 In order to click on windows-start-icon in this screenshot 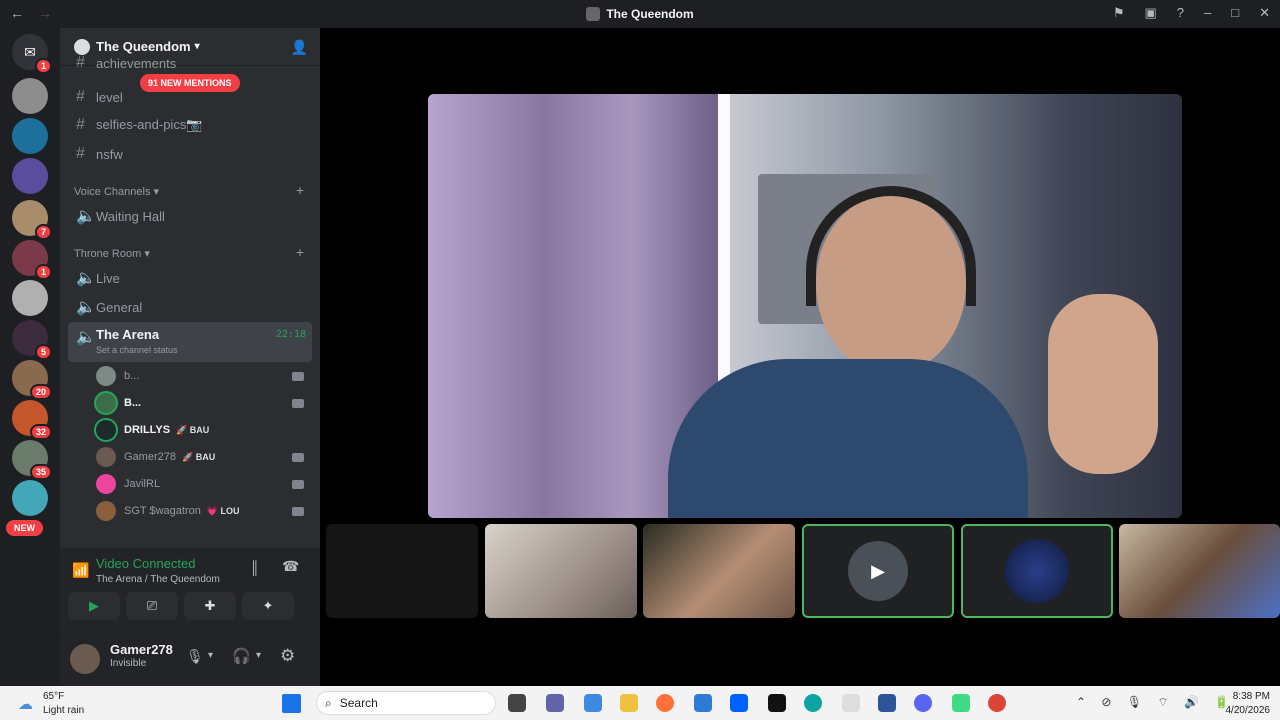, I will do `click(291, 703)`.